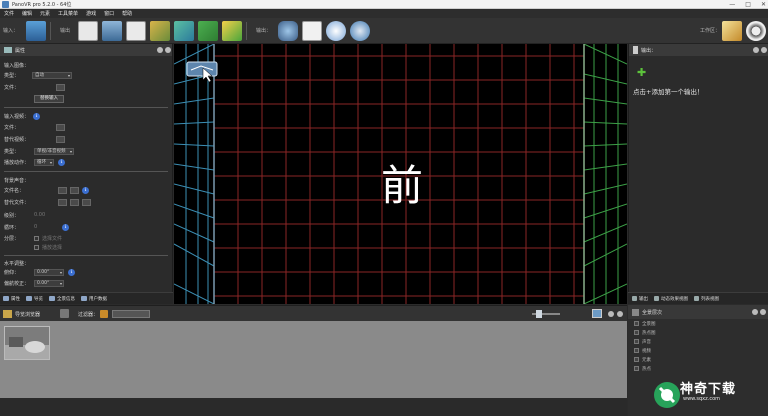 The width and height of the screenshot is (768, 416). I want to click on tour-navigator-icon, so click(202, 70).